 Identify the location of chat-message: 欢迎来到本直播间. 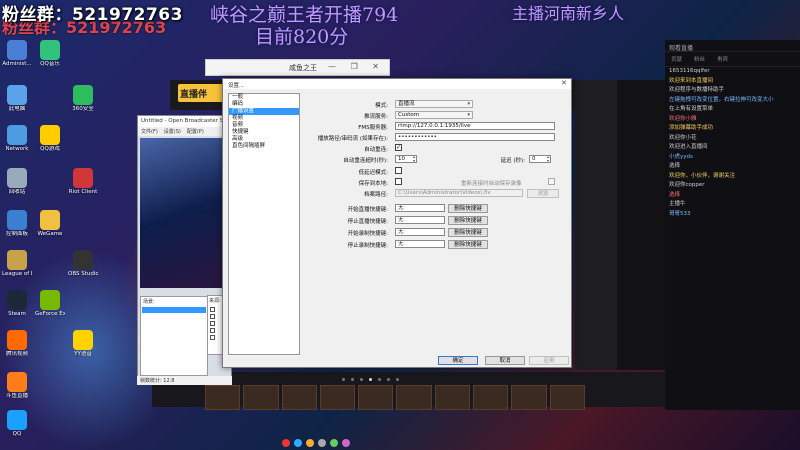
(691, 80).